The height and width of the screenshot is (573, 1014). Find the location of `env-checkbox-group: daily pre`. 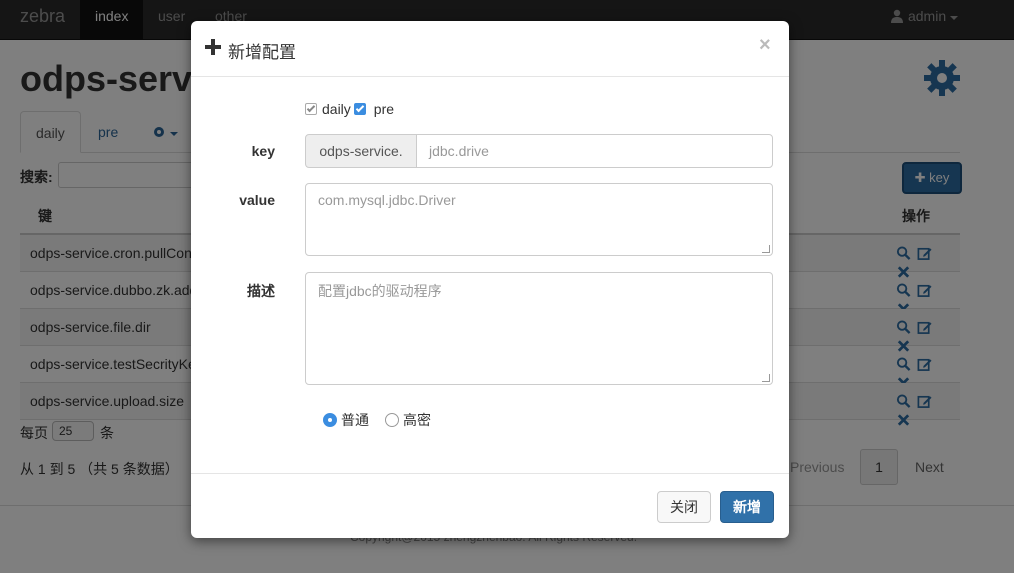

env-checkbox-group: daily pre is located at coordinates (351, 110).